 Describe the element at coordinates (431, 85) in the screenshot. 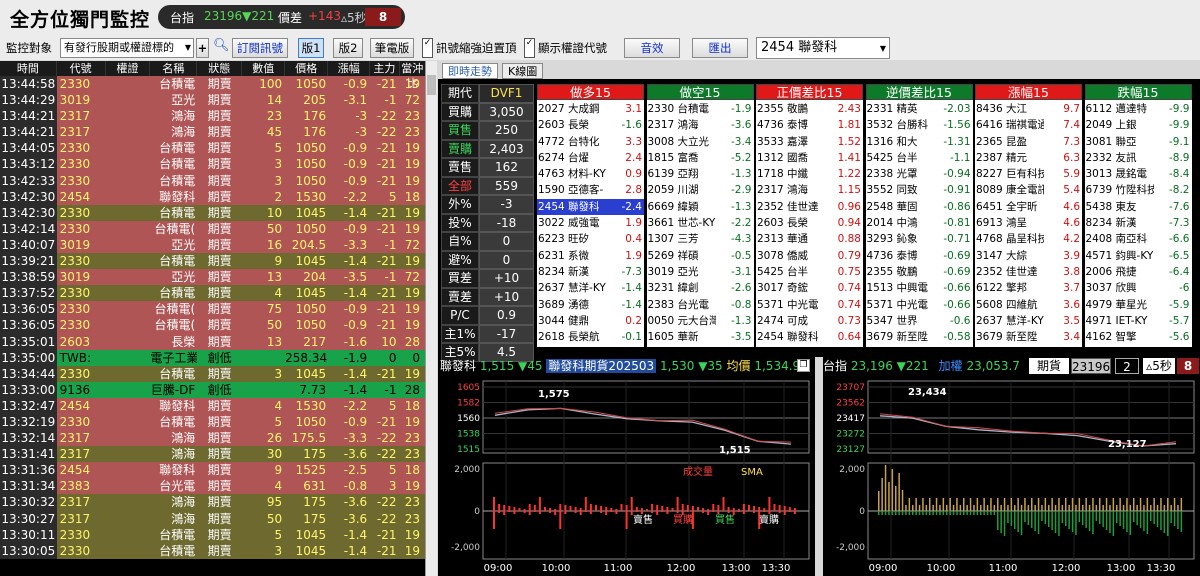

I see `scrollbar-thumb` at that location.